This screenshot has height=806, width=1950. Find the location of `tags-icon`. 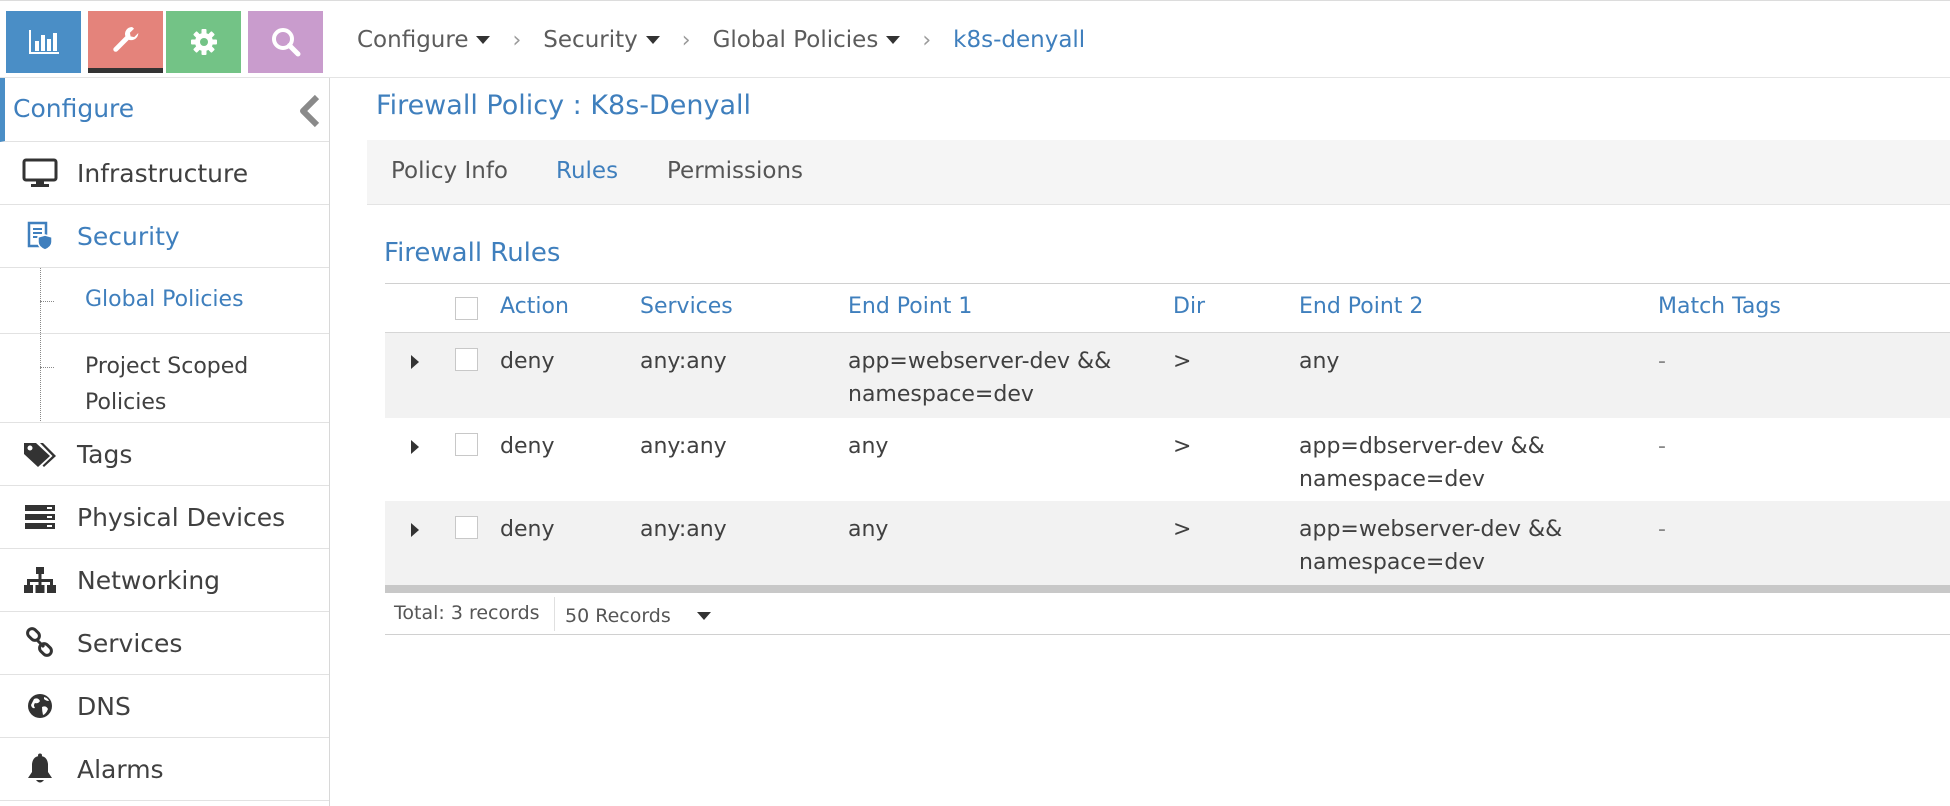

tags-icon is located at coordinates (40, 454).